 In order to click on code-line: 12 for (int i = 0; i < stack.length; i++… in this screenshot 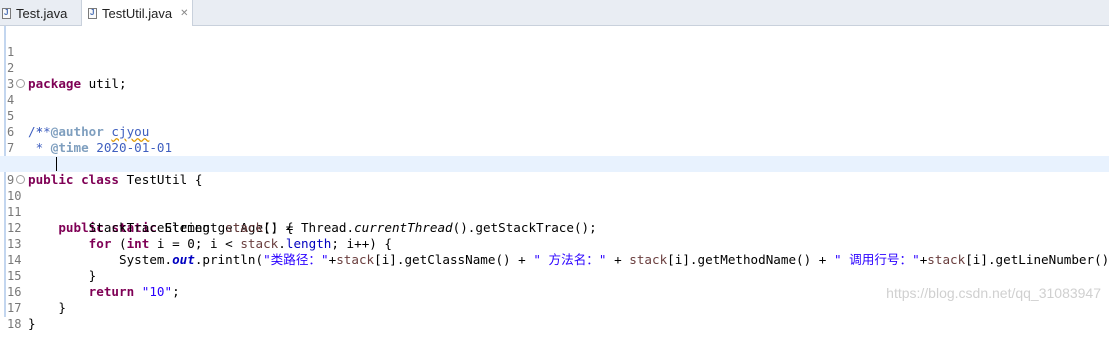, I will do `click(554, 227)`.